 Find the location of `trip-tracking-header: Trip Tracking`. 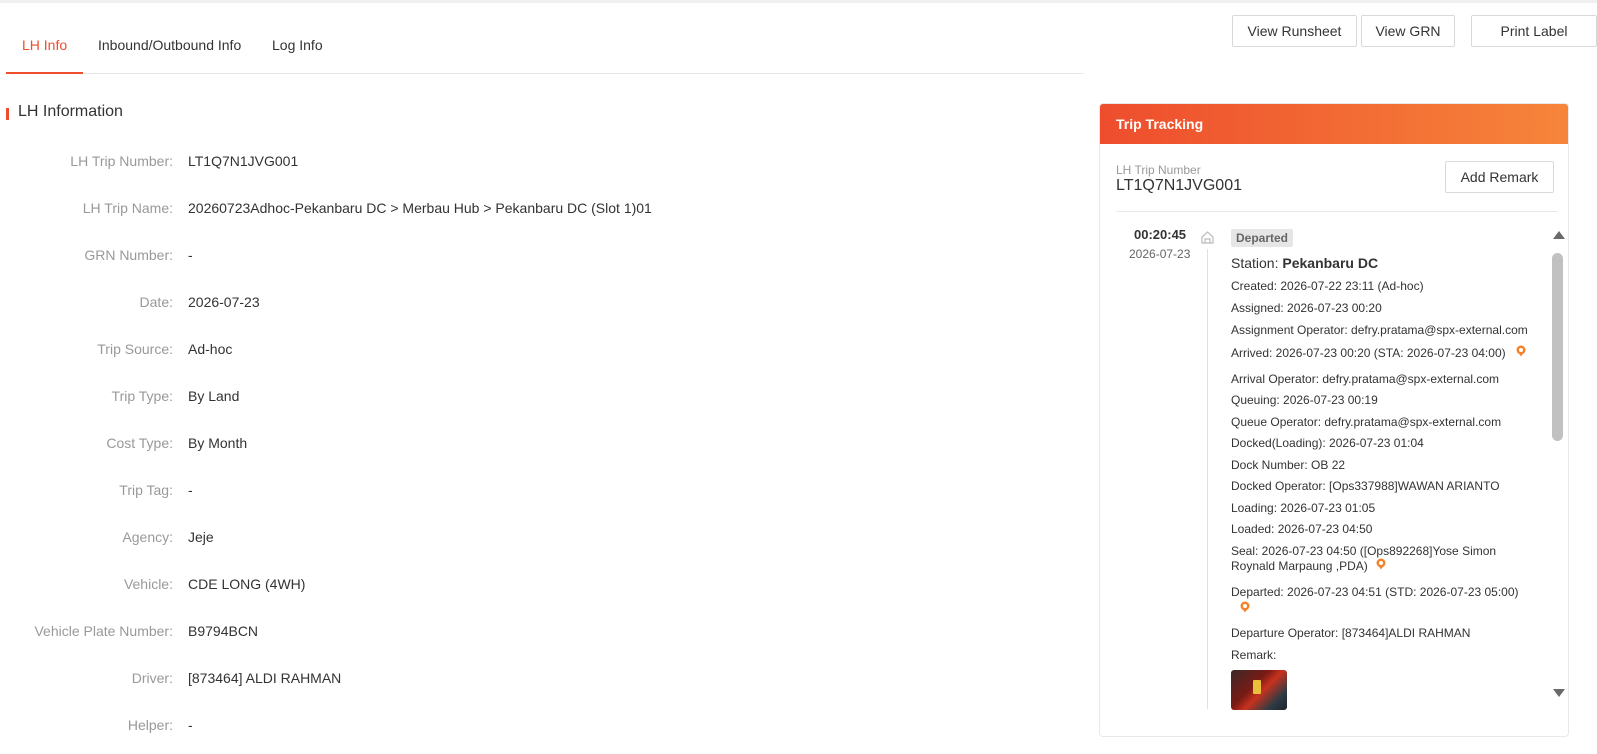

trip-tracking-header: Trip Tracking is located at coordinates (1334, 124).